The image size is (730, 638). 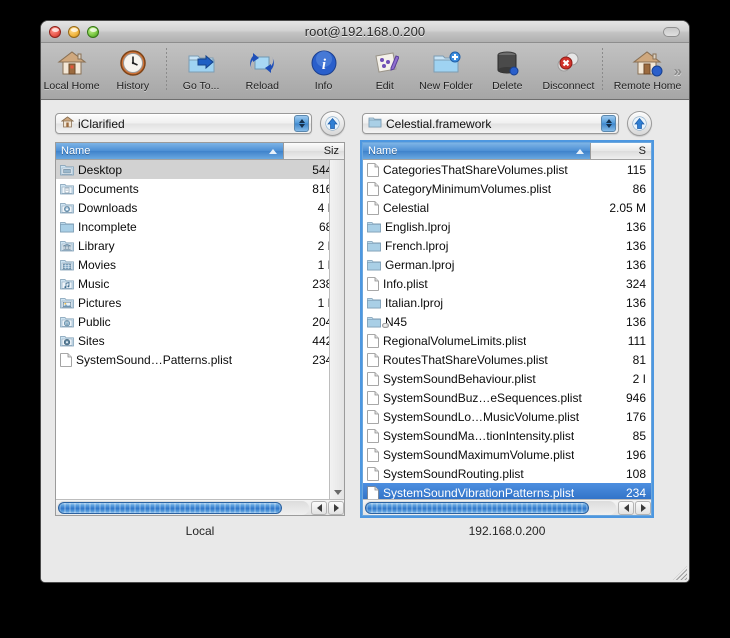 I want to click on remote-hscroll-track, so click(x=490, y=507).